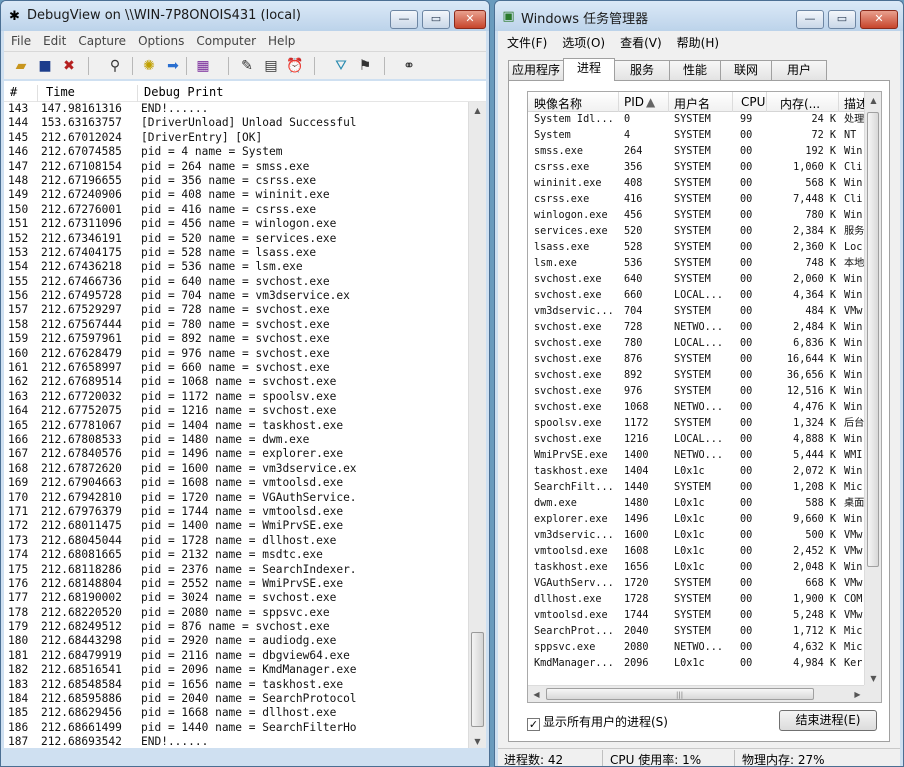  Describe the element at coordinates (45, 66) in the screenshot. I see `save-icon: ■` at that location.